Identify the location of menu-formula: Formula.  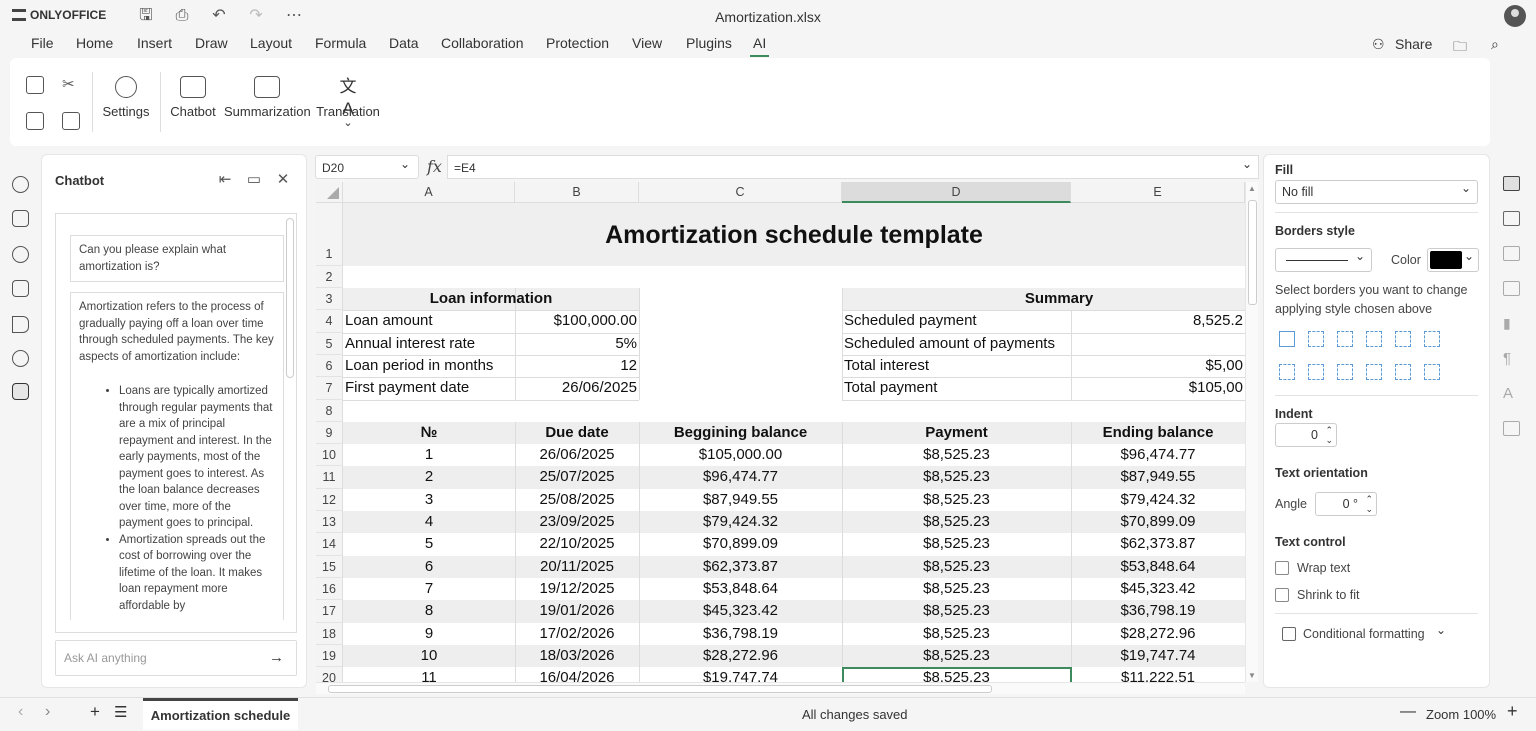
(340, 43).